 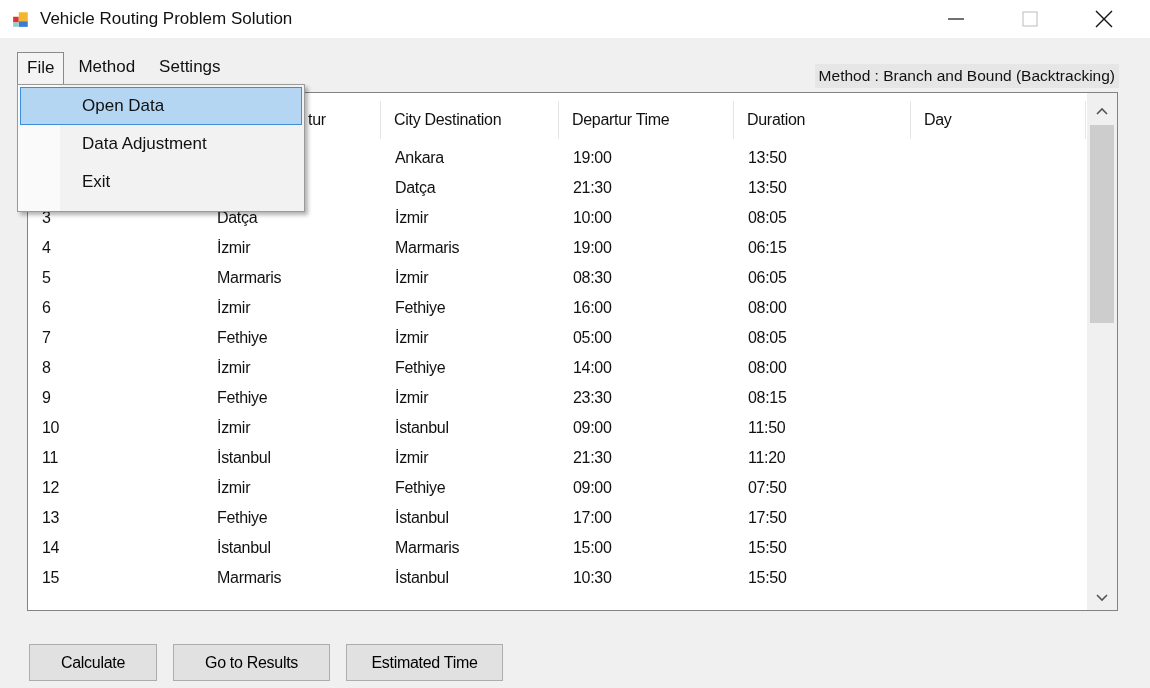 What do you see at coordinates (161, 182) in the screenshot?
I see `dropdown-item: Exit` at bounding box center [161, 182].